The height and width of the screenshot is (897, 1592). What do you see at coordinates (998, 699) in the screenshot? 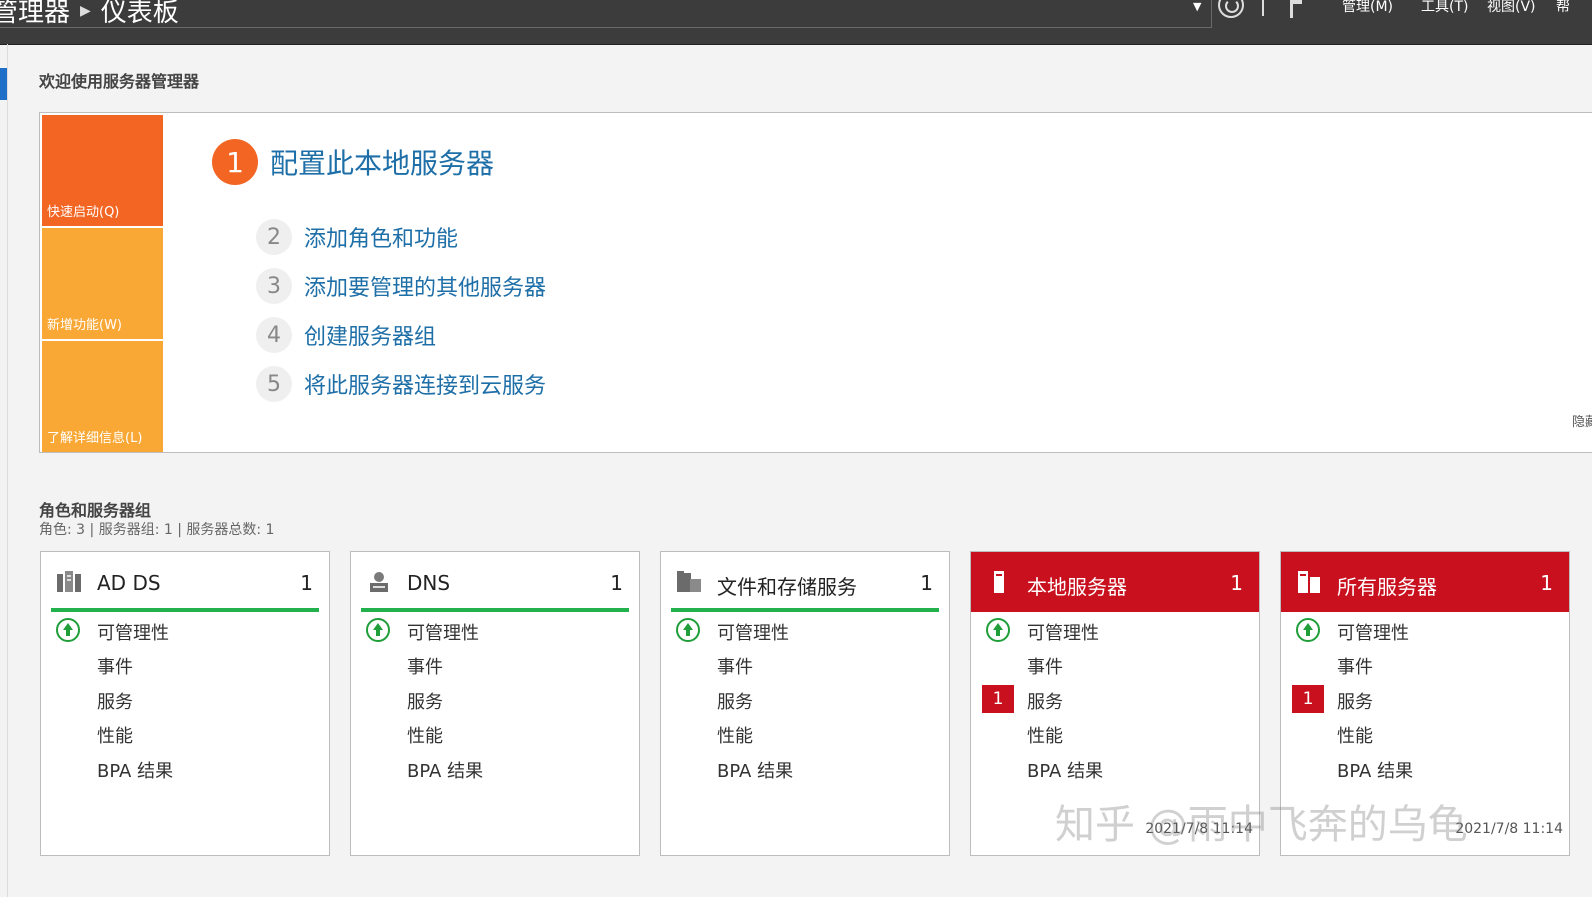
I see `alert-count-badge: 1` at bounding box center [998, 699].